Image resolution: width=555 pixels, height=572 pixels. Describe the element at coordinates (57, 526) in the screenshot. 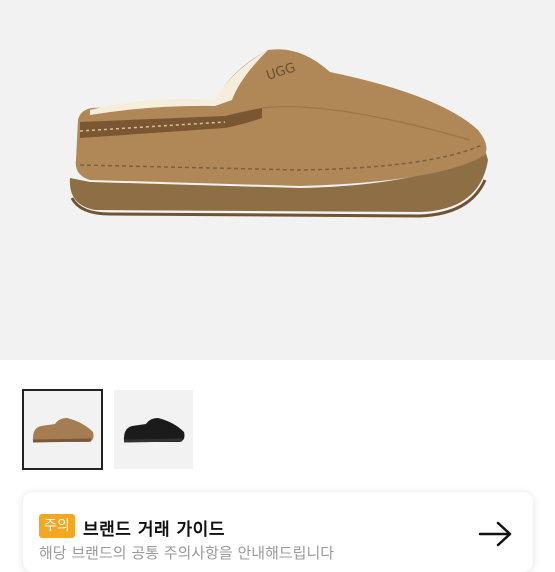

I see `caution-badge: 주의` at that location.